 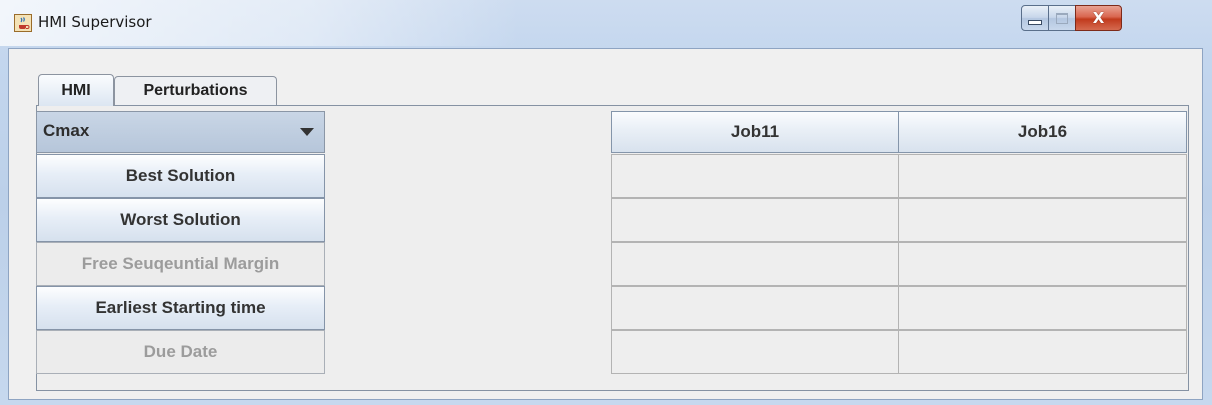 I want to click on free-sequential-margin-button: Free Seuqeuntial Margin, so click(x=180, y=264).